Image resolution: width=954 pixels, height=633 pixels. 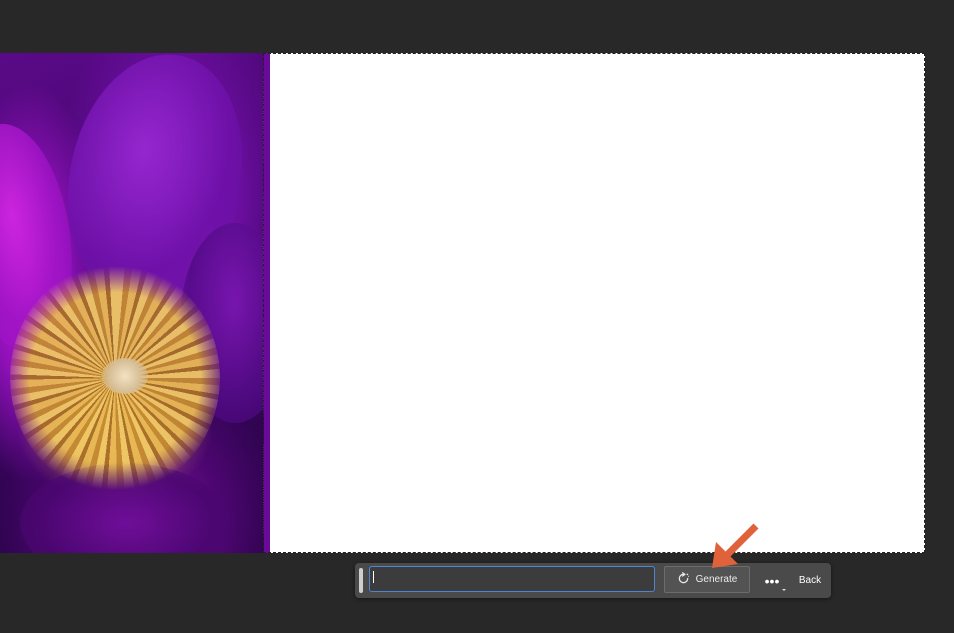 I want to click on generate-label: Generate, so click(x=716, y=579).